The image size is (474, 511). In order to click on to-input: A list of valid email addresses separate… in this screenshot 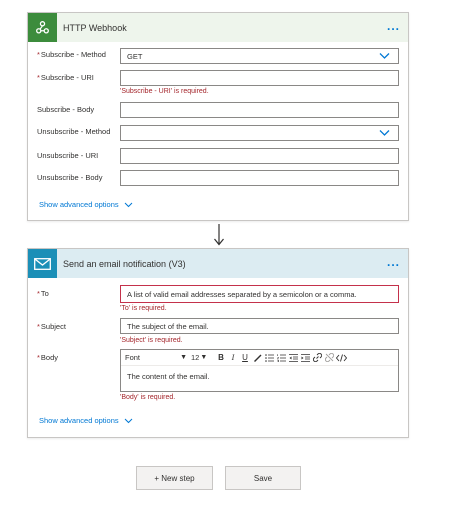, I will do `click(259, 294)`.